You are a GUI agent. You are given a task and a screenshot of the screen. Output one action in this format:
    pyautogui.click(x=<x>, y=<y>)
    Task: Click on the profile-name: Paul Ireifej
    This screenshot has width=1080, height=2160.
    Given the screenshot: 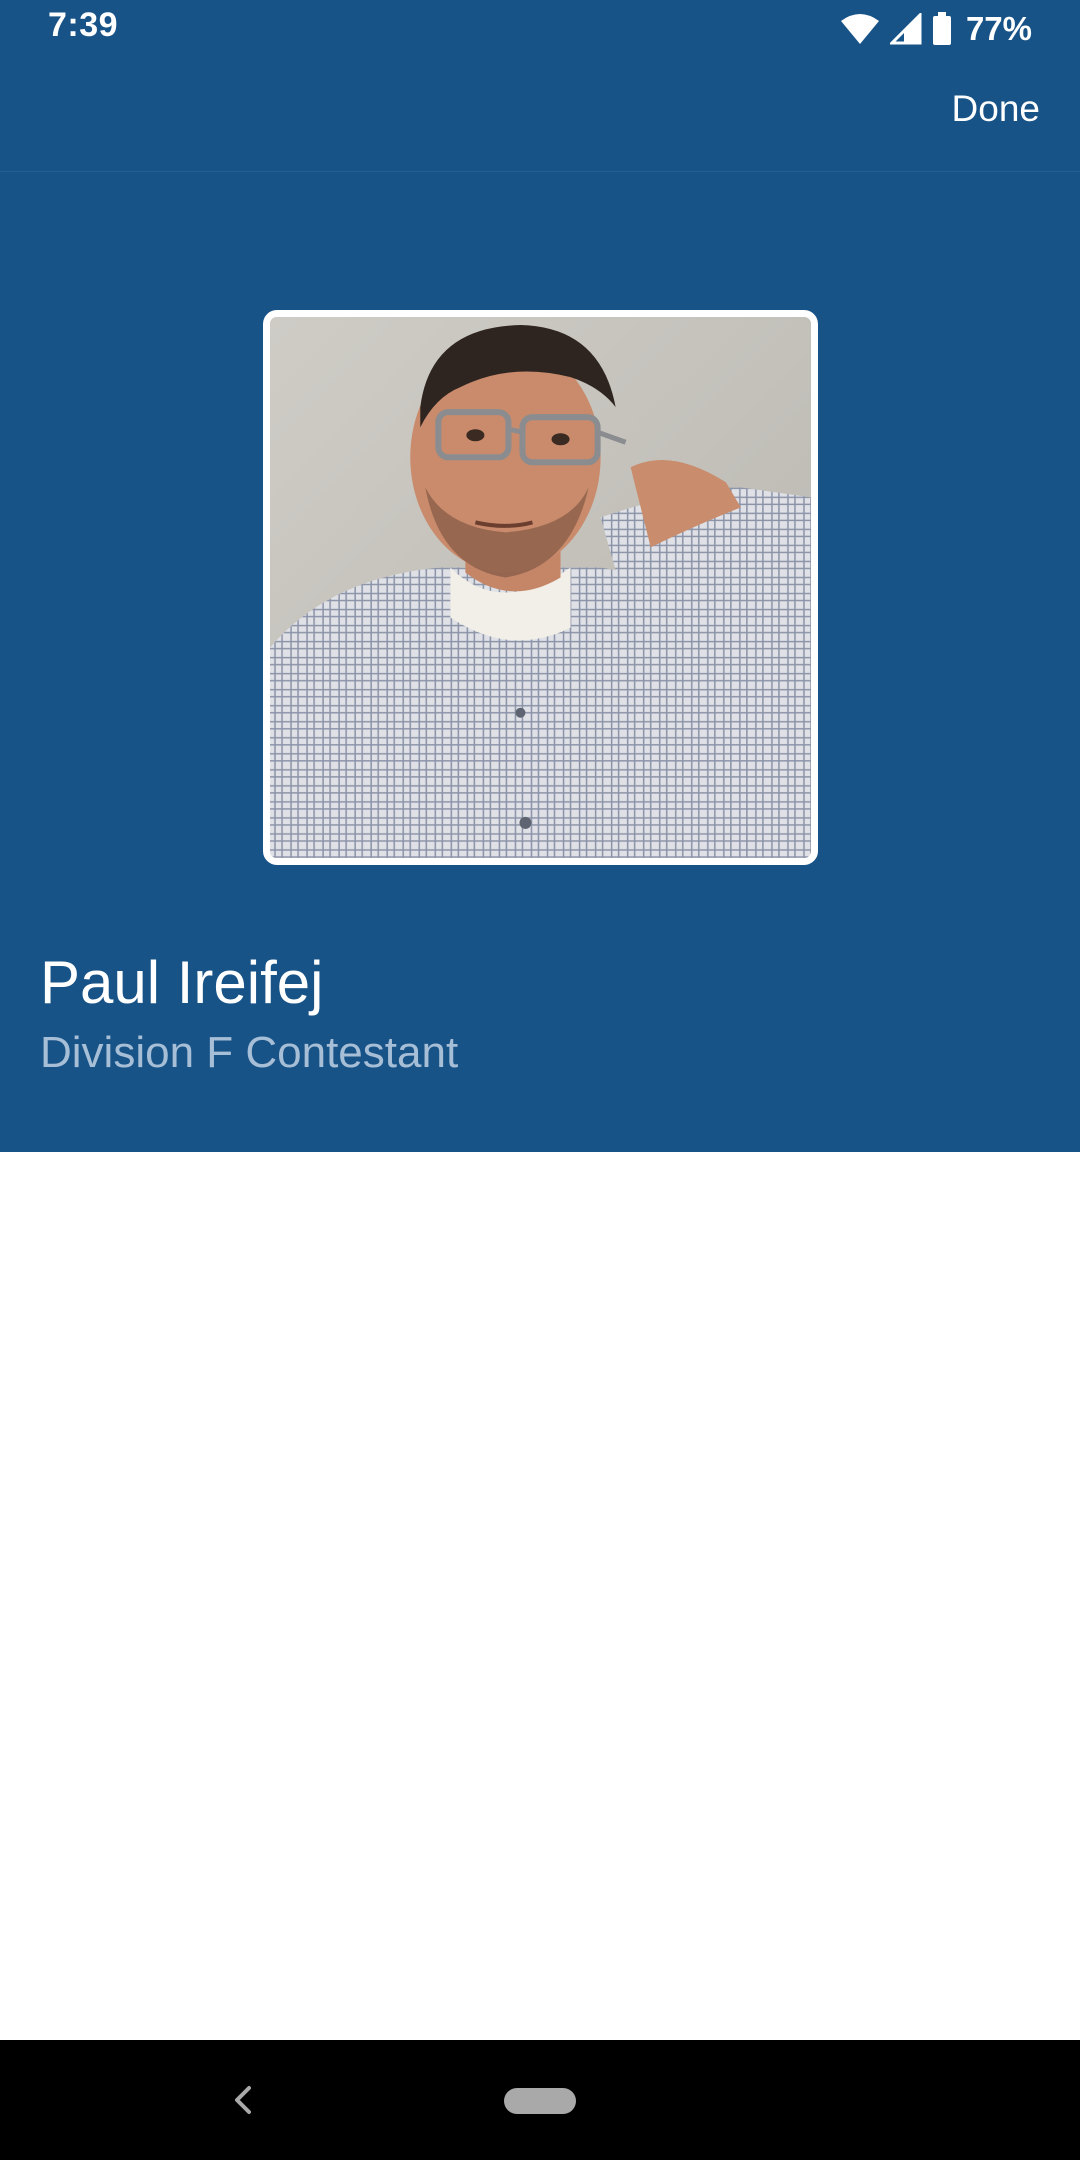 What is the action you would take?
    pyautogui.click(x=182, y=982)
    